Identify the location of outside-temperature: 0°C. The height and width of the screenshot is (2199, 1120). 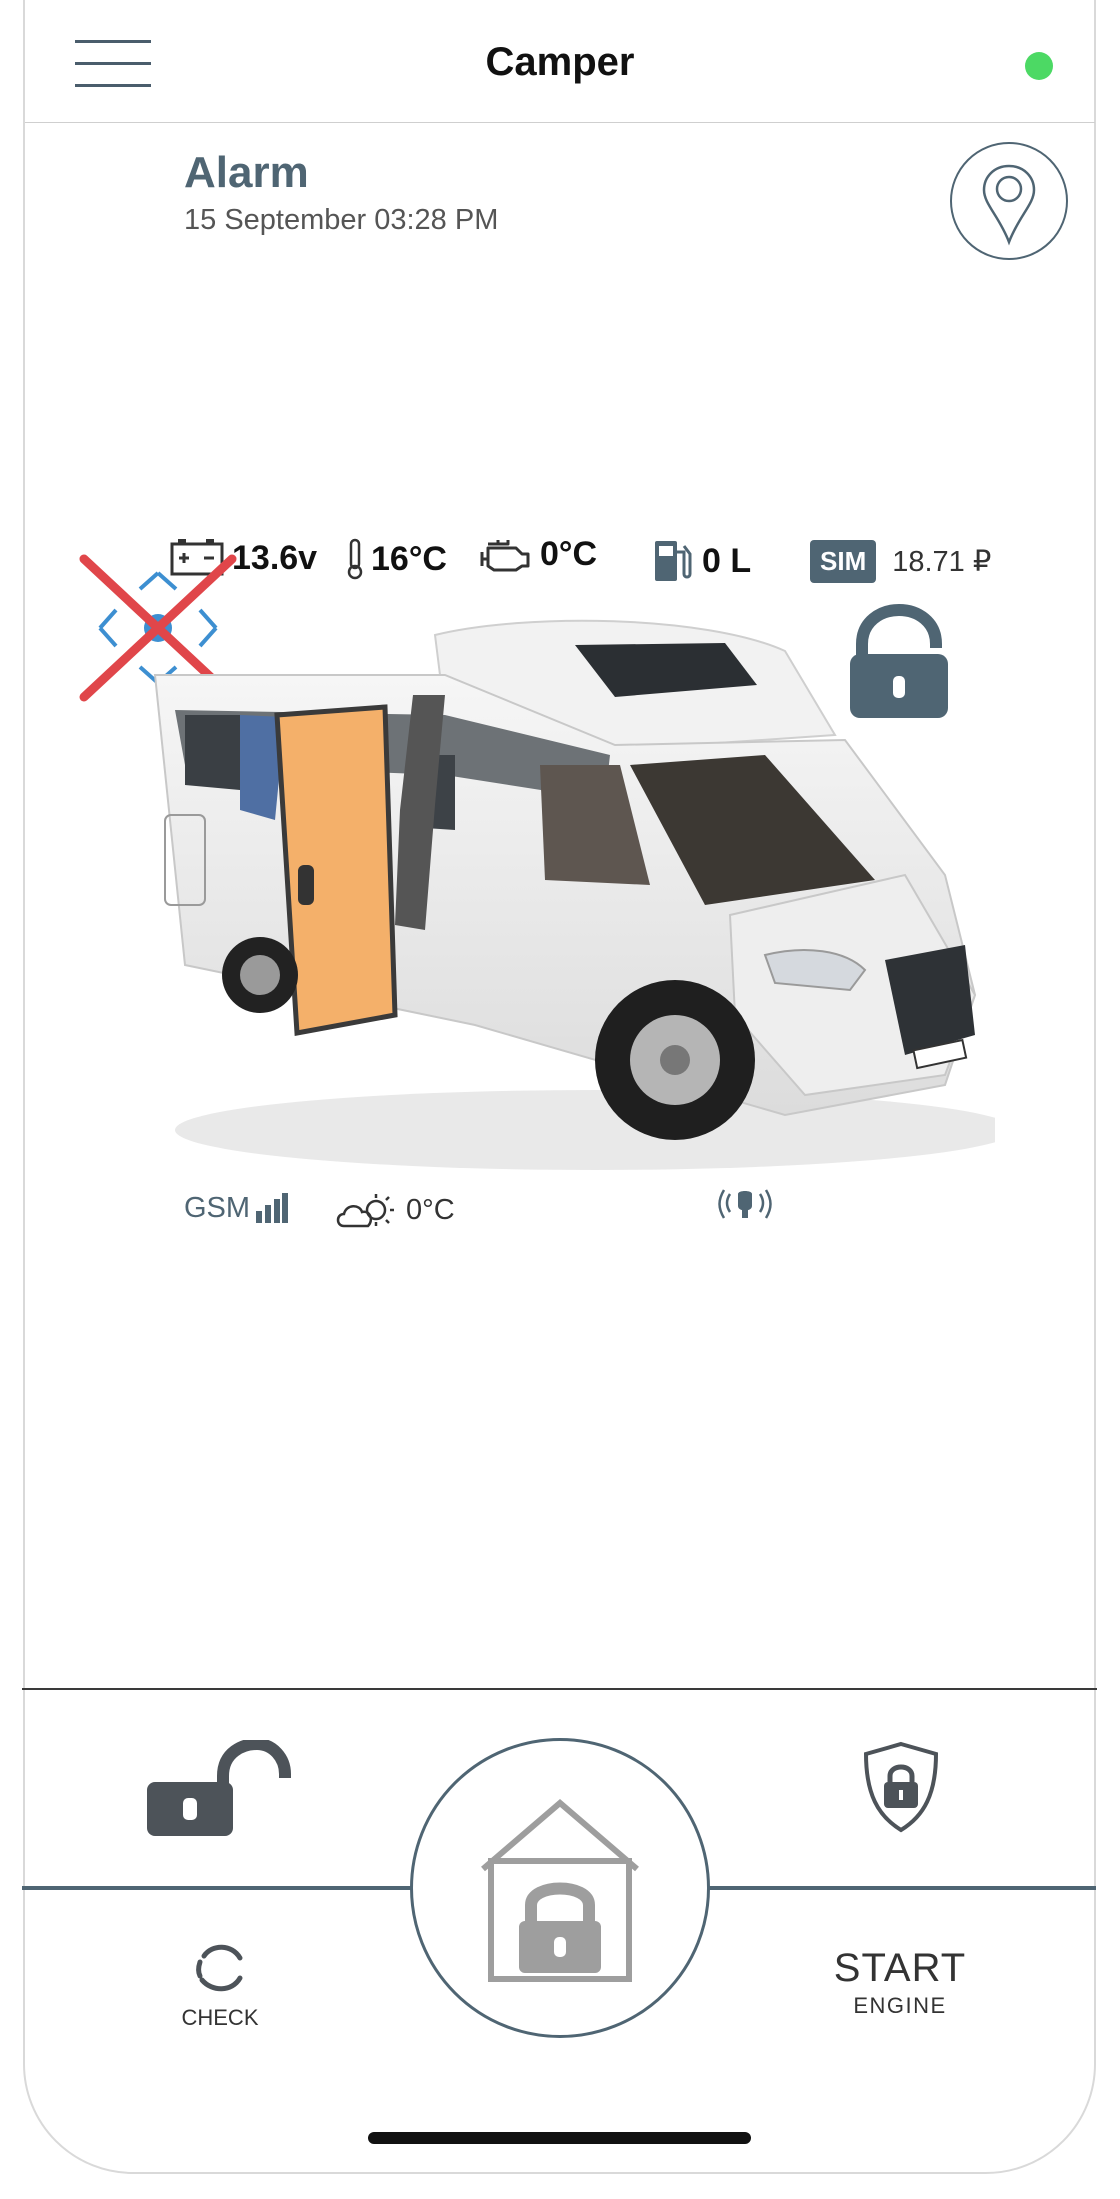
(430, 1209).